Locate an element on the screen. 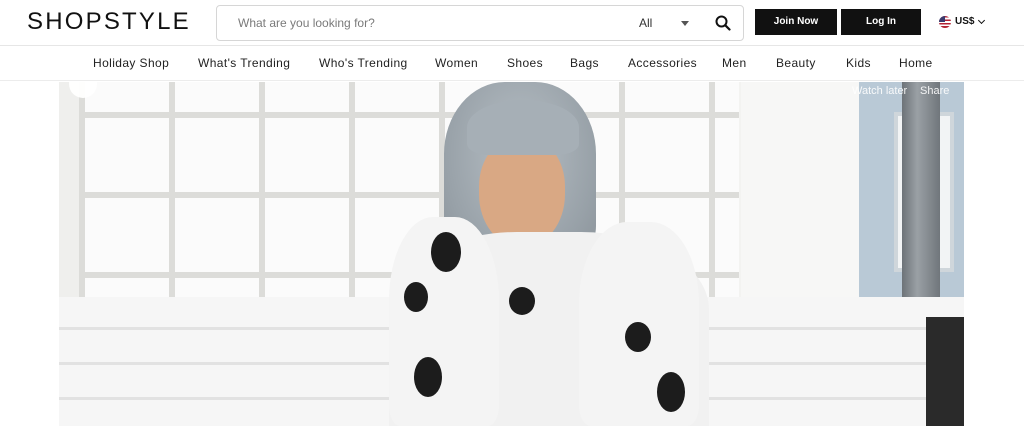 This screenshot has height=426, width=1024. nav-item-home: Home is located at coordinates (916, 63).